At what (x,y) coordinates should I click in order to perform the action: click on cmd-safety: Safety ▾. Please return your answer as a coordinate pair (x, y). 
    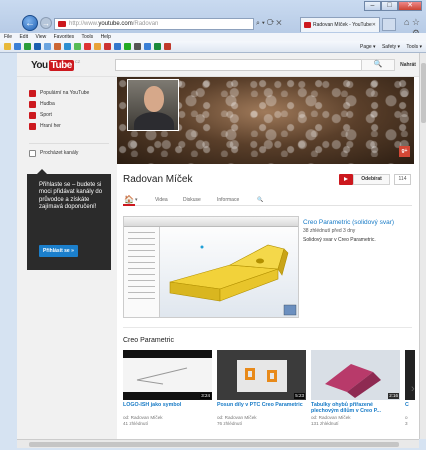
    Looking at the image, I should click on (391, 47).